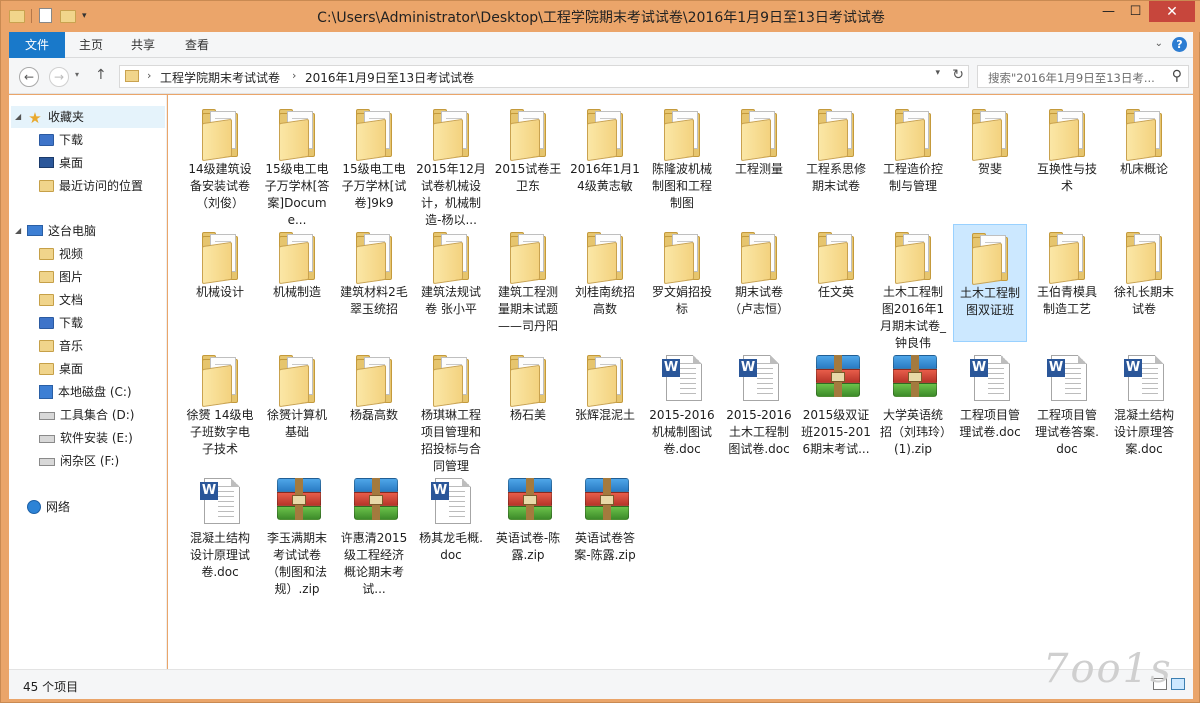 The image size is (1200, 703). Describe the element at coordinates (143, 45) in the screenshot. I see `tab-share: 共享` at that location.